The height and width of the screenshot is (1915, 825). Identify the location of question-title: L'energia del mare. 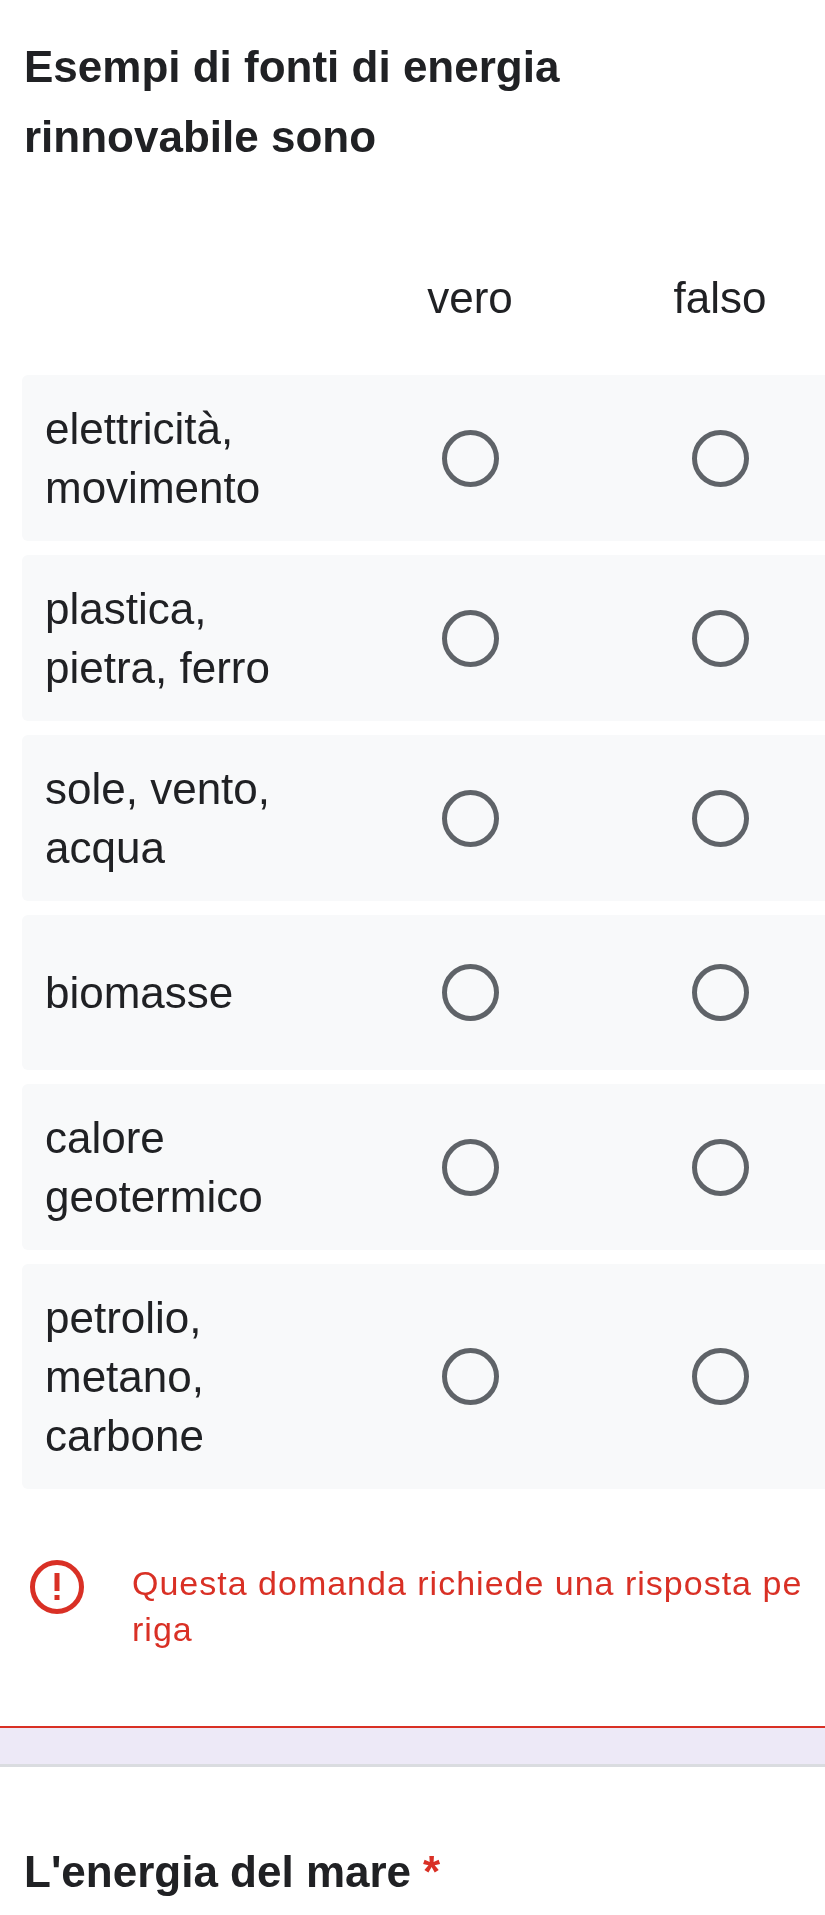
(218, 1871).